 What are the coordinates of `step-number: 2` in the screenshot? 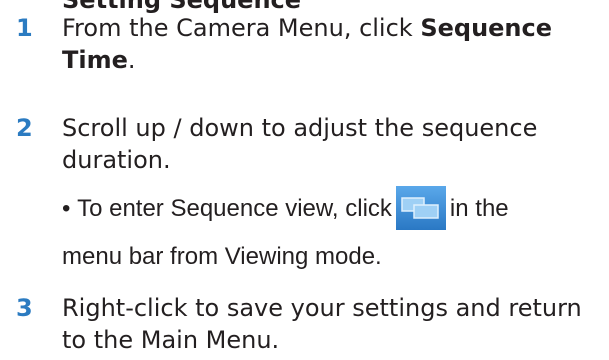 It's located at (24, 128).